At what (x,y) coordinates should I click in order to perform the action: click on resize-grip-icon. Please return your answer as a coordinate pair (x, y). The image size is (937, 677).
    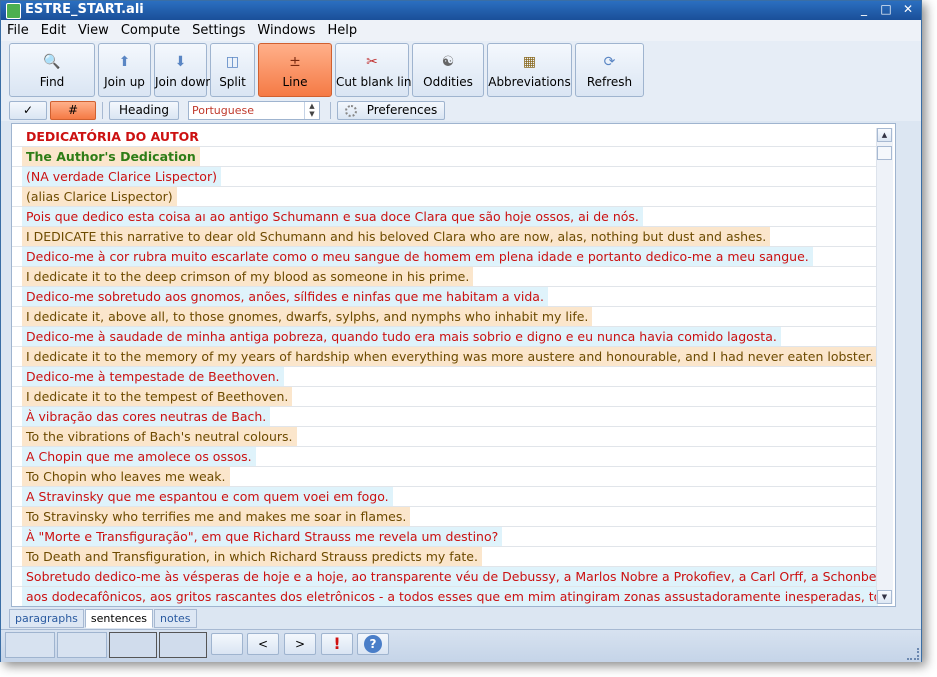
    Looking at the image, I should click on (913, 654).